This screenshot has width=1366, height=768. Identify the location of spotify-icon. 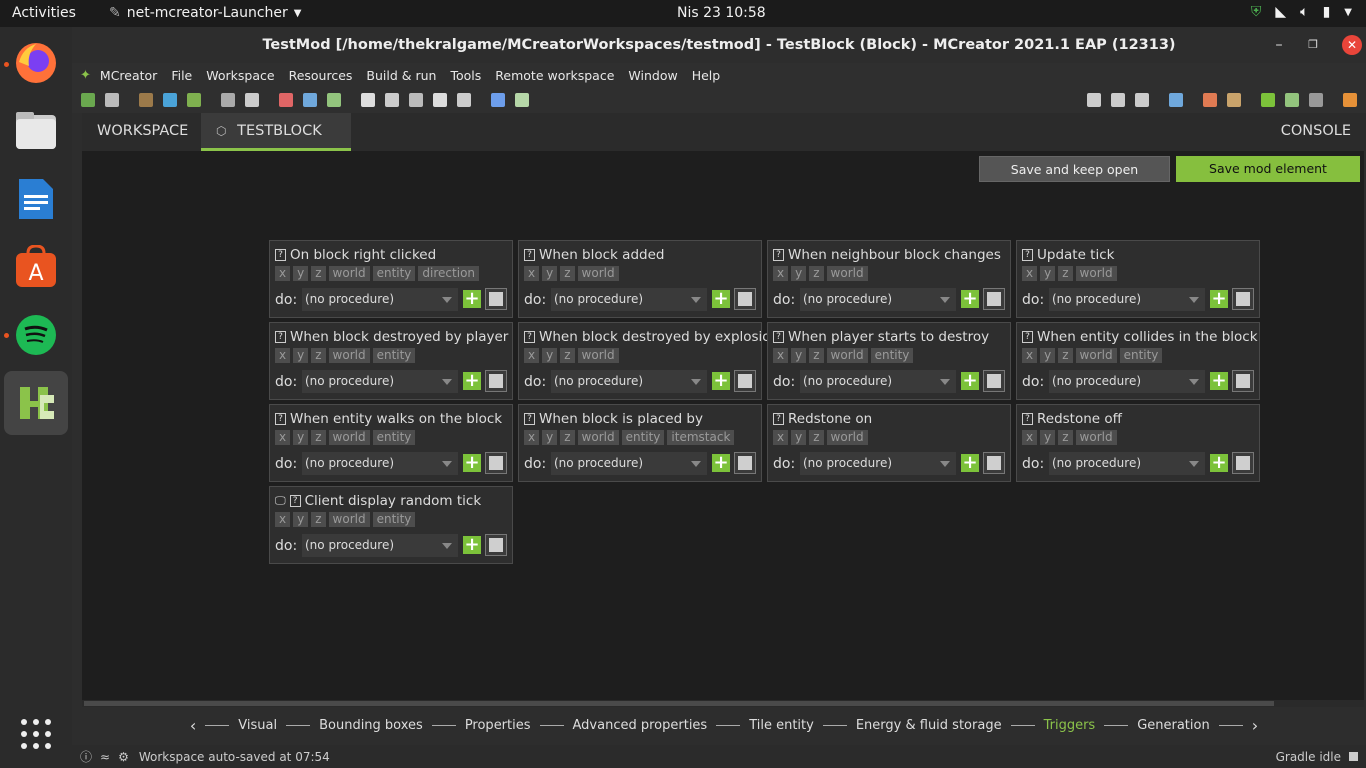
(36, 335).